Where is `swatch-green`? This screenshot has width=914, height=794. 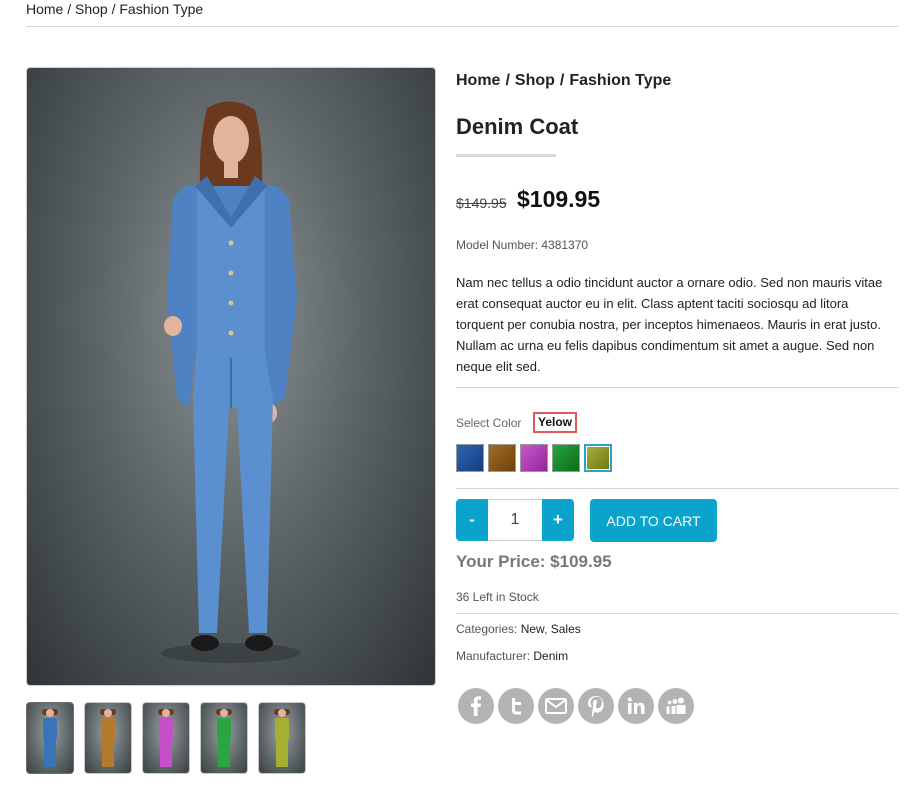
swatch-green is located at coordinates (566, 458).